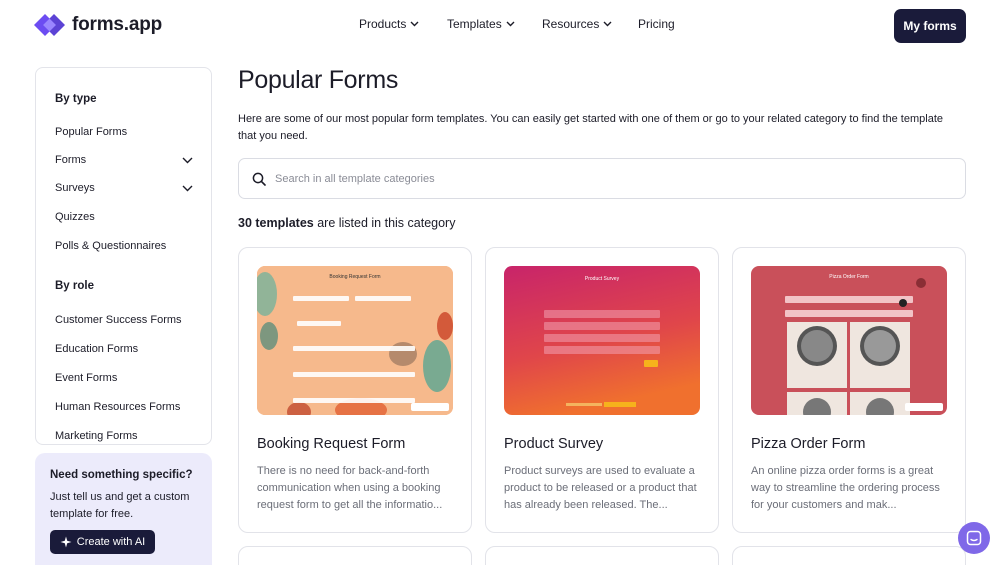 This screenshot has width=1000, height=565. Describe the element at coordinates (331, 444) in the screenshot. I see `card-title: Booking Request Form` at that location.